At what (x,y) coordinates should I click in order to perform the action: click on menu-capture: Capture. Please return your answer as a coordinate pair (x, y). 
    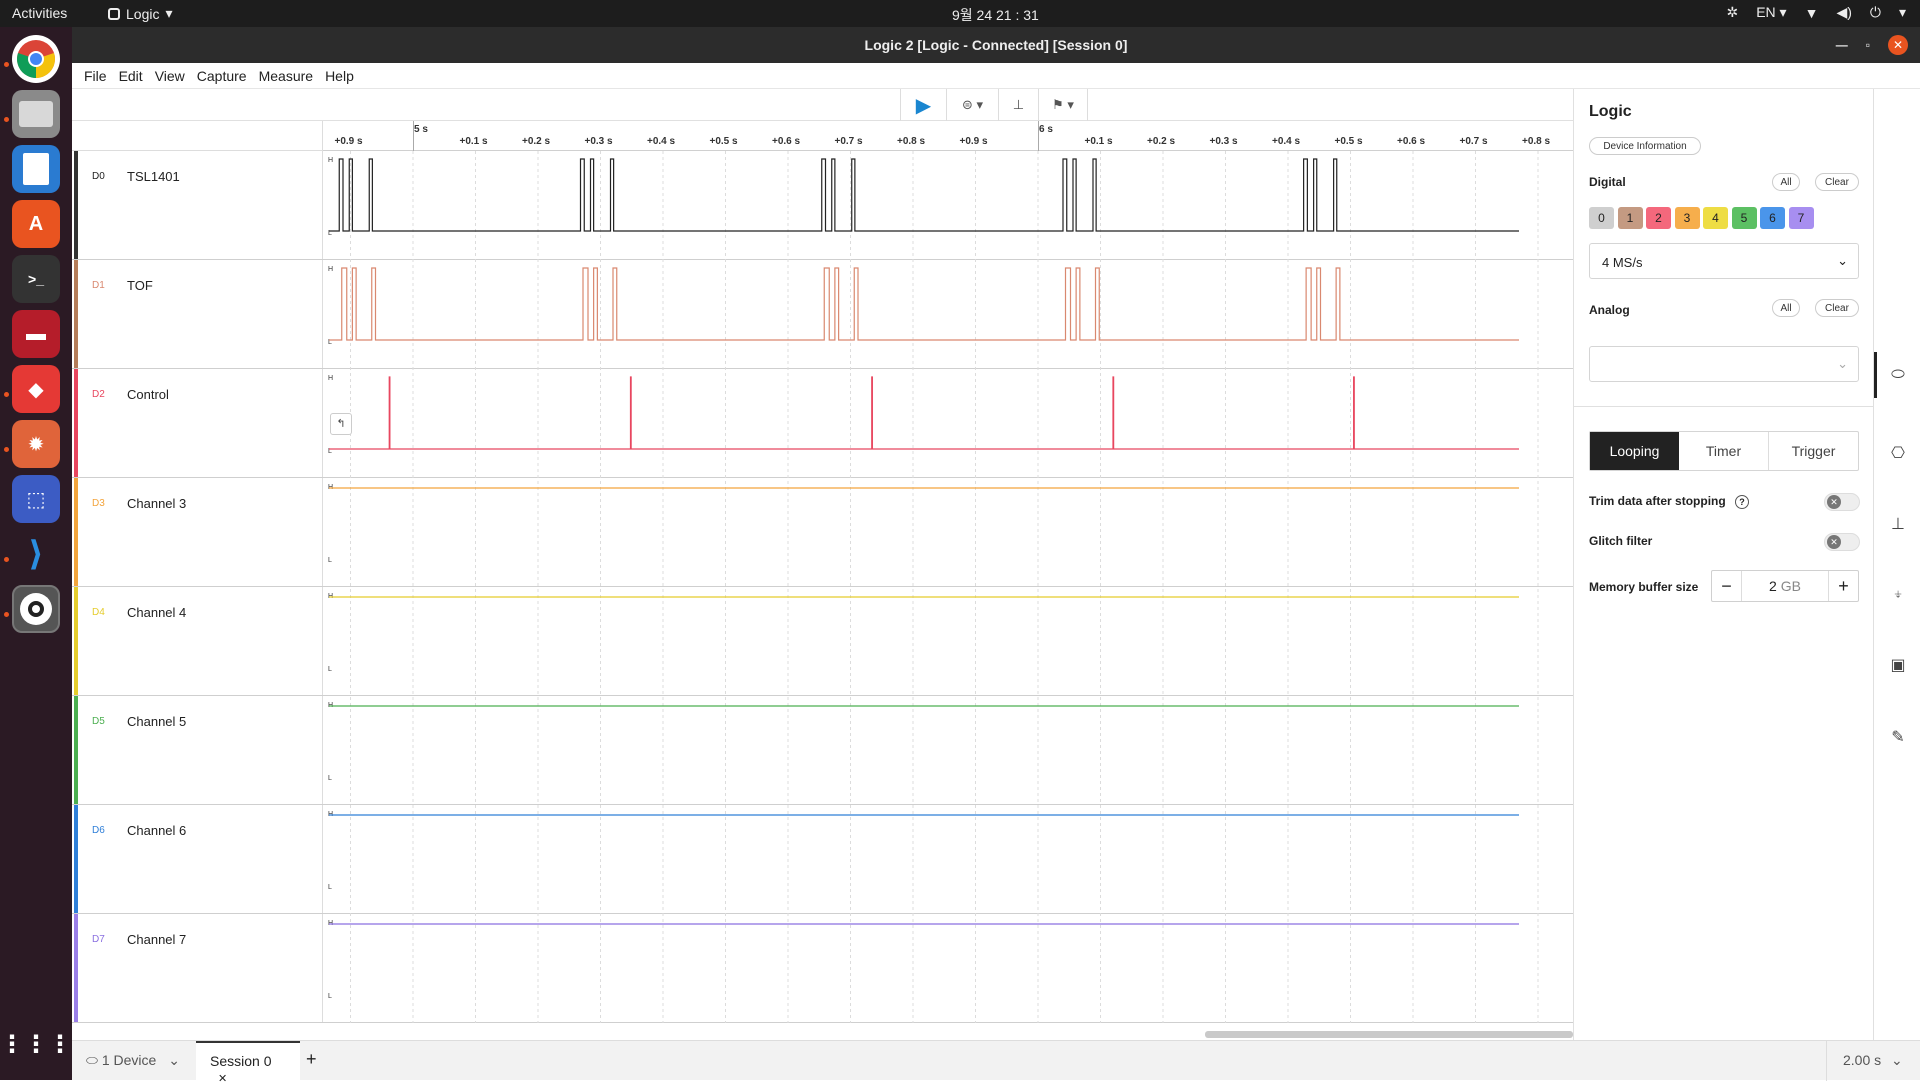
    Looking at the image, I should click on (222, 75).